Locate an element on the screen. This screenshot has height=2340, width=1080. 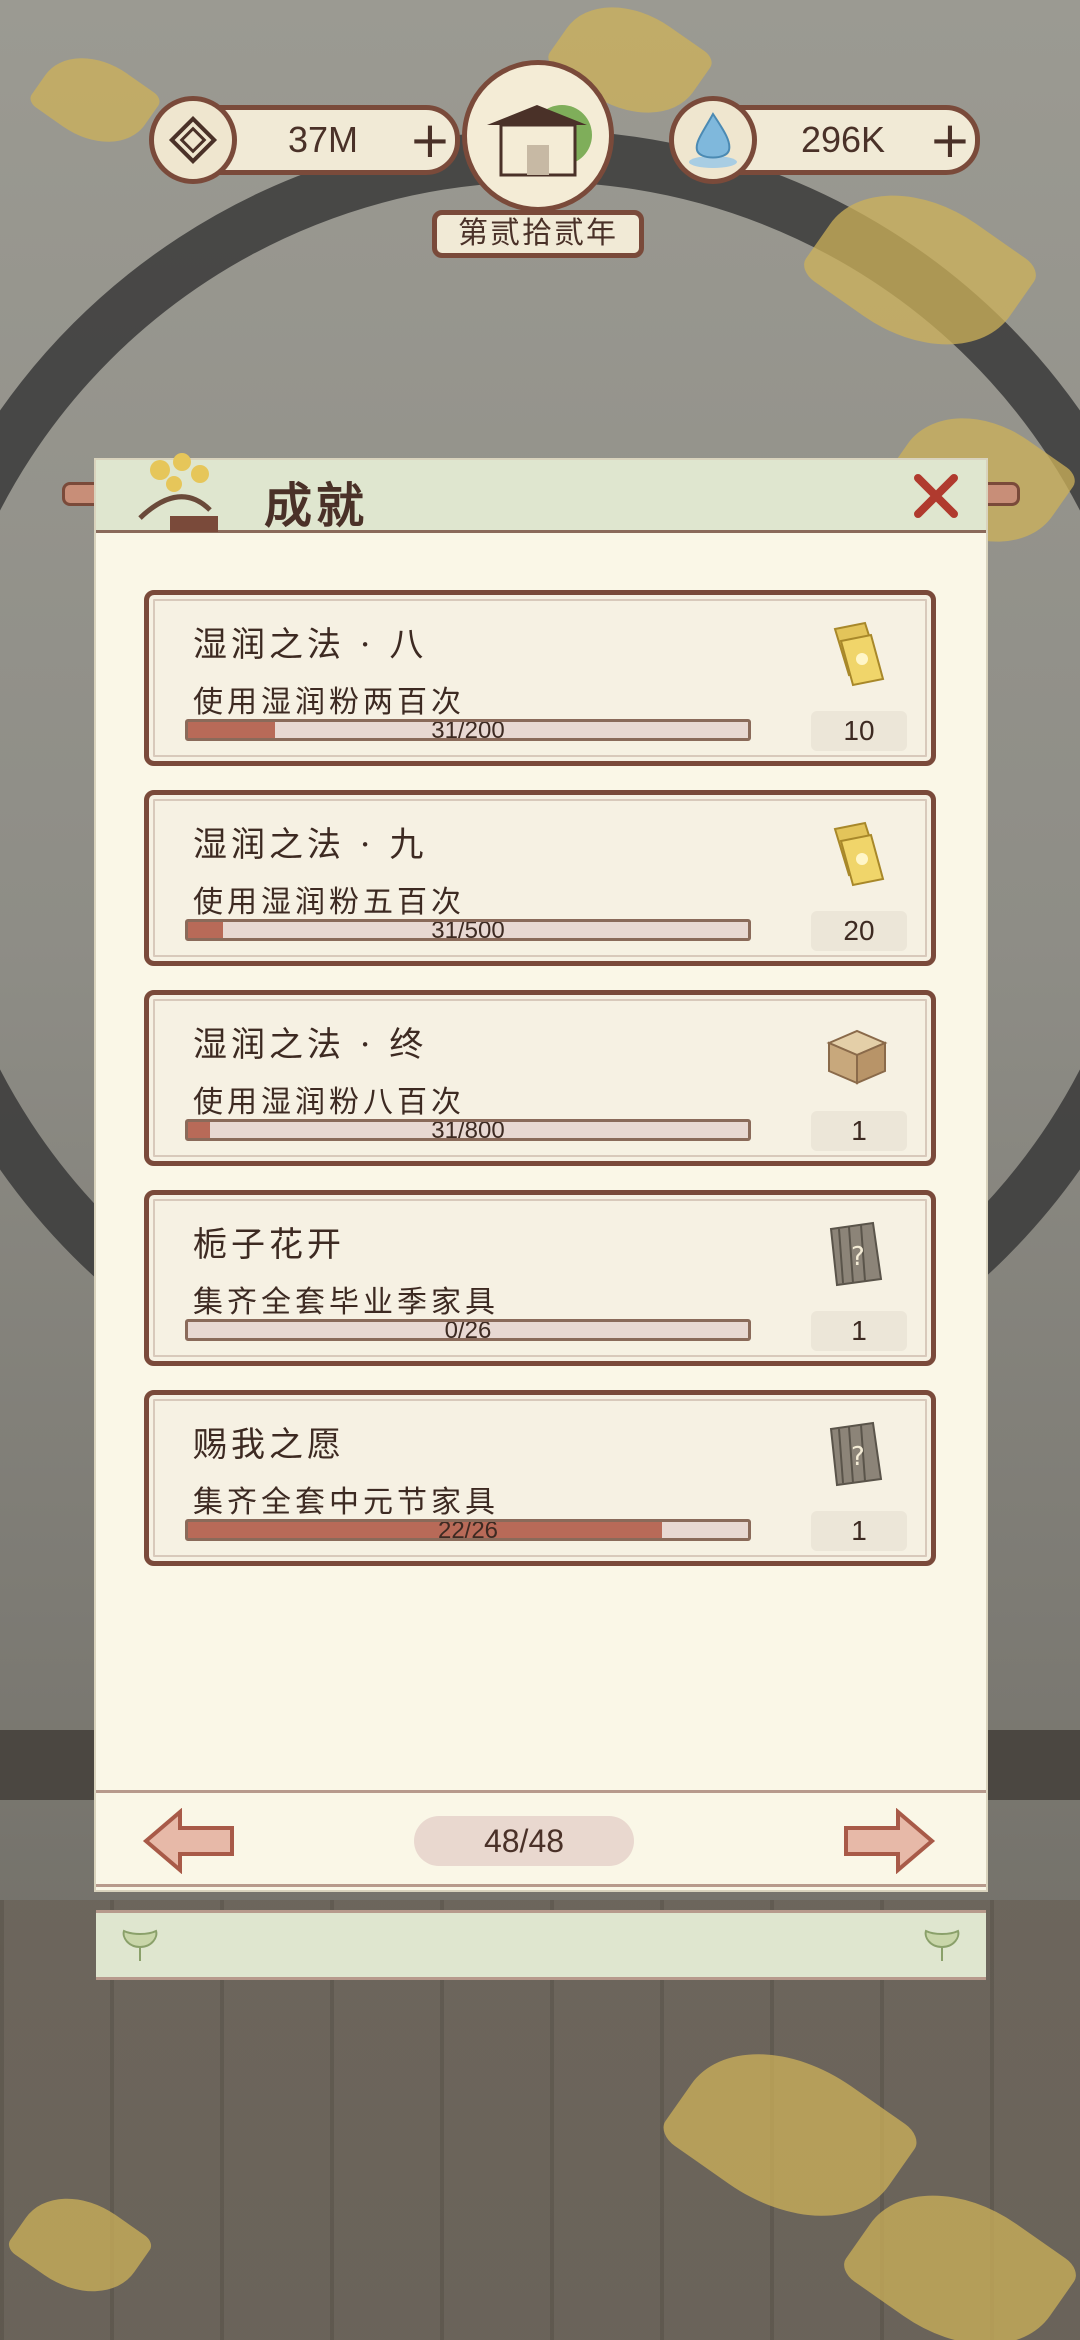
progress-text: 0/26 is located at coordinates (468, 1330).